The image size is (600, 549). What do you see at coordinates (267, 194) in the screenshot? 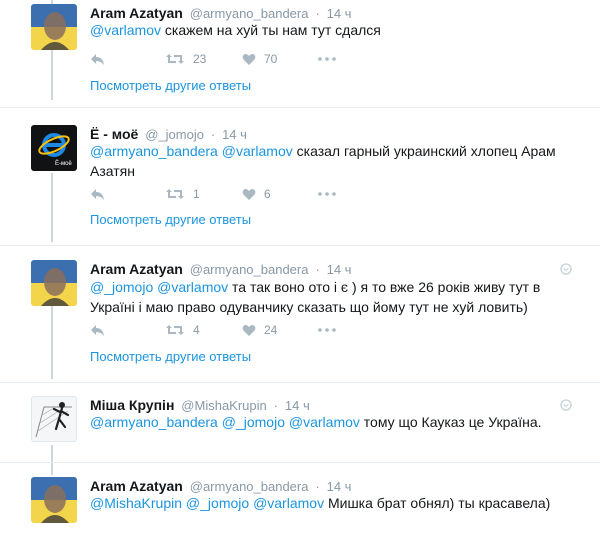
I see `like-count: 6` at bounding box center [267, 194].